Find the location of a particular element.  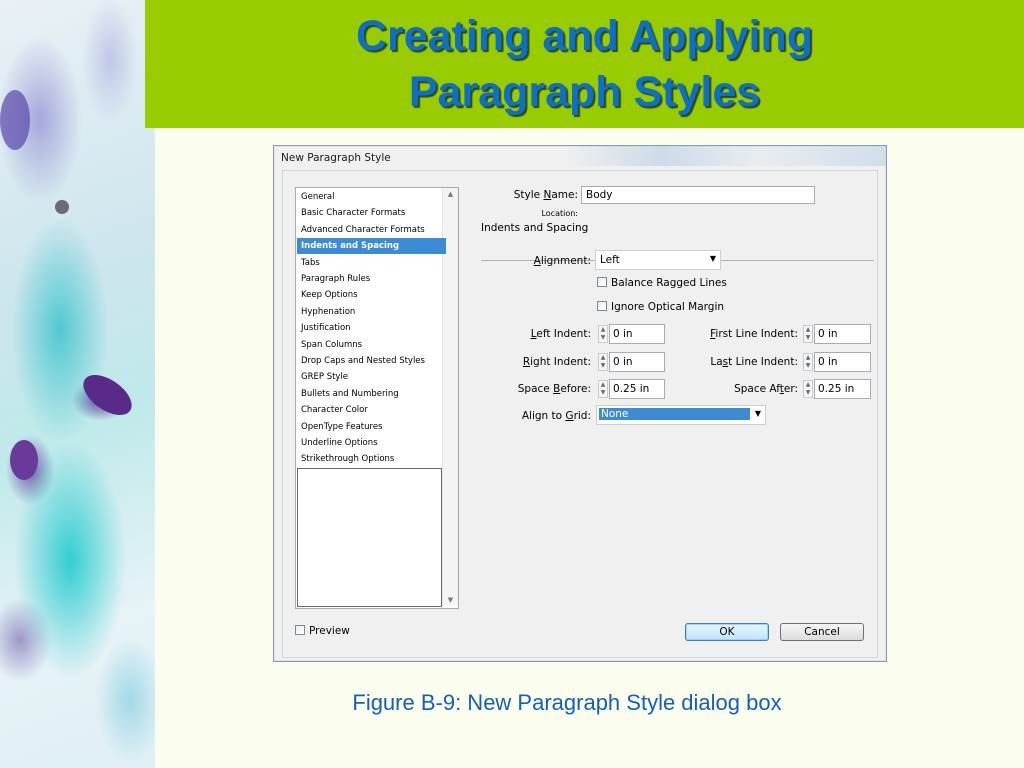

style-name-input: Body is located at coordinates (698, 195).